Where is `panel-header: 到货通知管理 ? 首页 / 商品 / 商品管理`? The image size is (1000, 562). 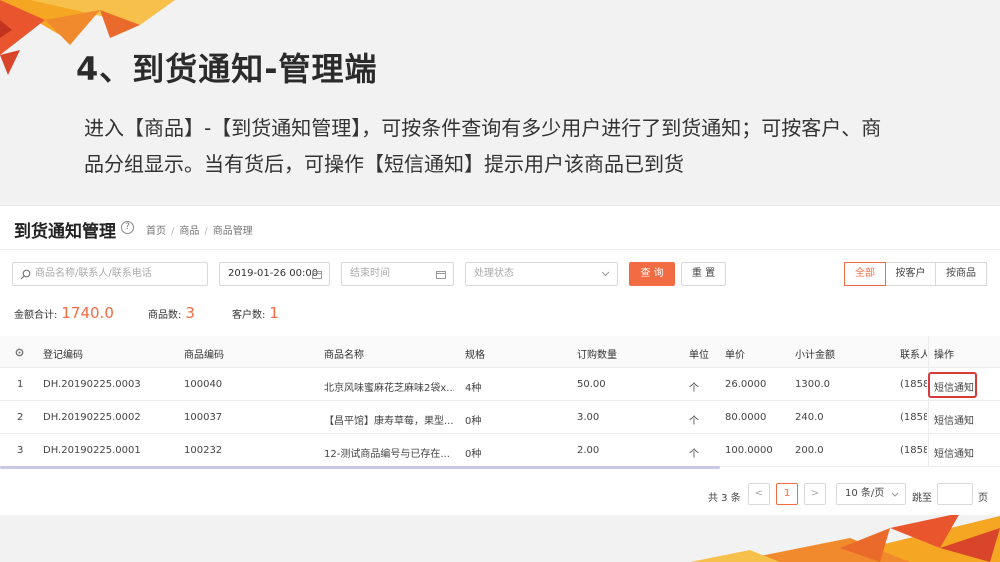 panel-header: 到货通知管理 ? 首页 / 商品 / 商品管理 is located at coordinates (500, 228).